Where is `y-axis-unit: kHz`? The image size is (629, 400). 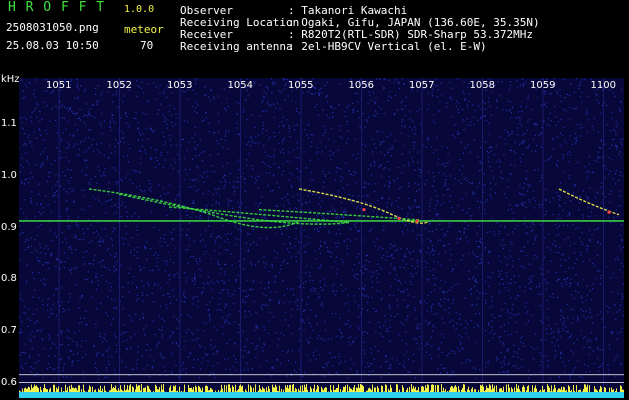 y-axis-unit: kHz is located at coordinates (10, 79).